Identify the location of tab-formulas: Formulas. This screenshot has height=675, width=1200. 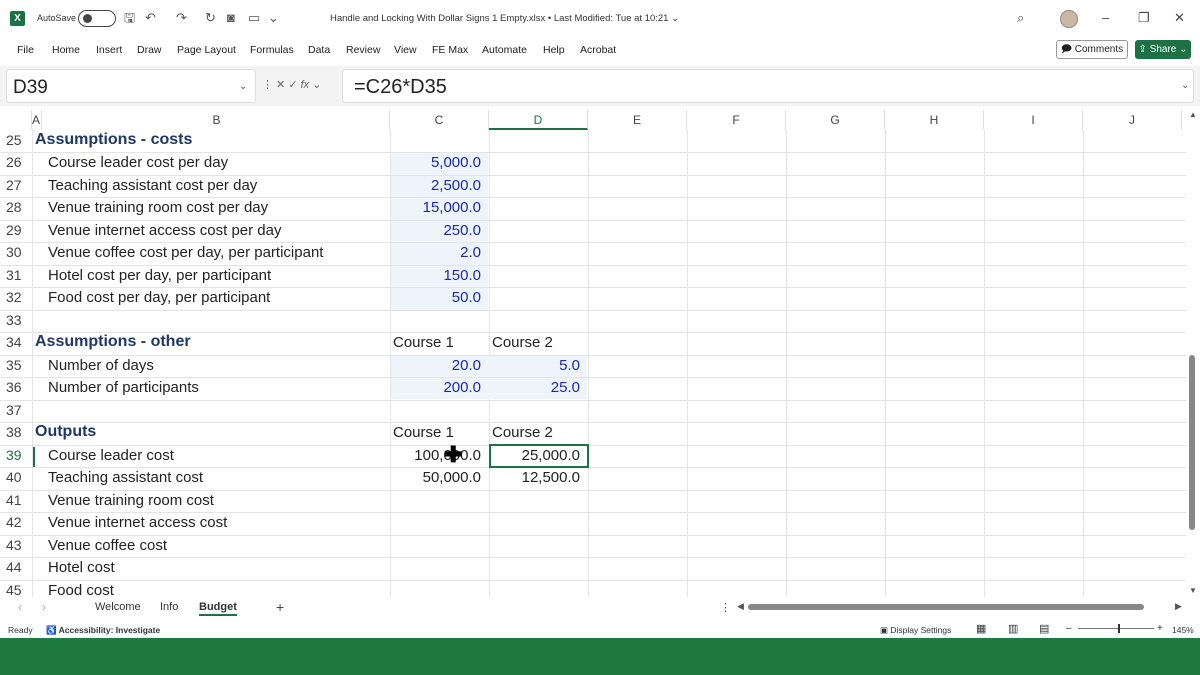
(272, 50).